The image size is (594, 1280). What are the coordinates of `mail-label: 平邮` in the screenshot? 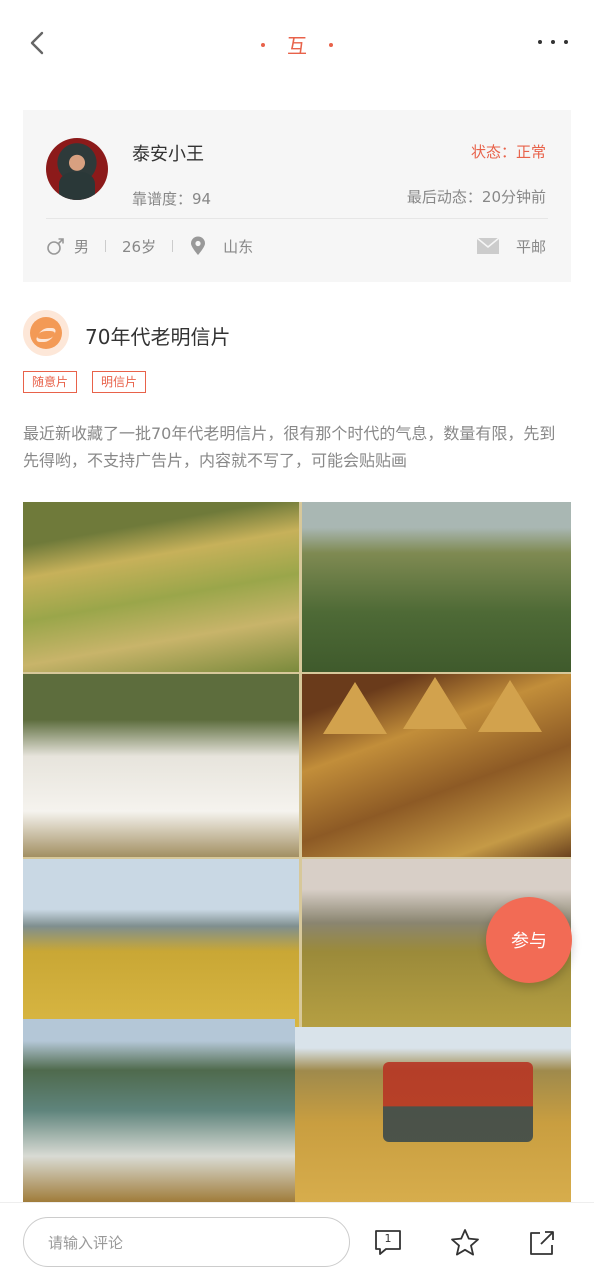 It's located at (530, 246).